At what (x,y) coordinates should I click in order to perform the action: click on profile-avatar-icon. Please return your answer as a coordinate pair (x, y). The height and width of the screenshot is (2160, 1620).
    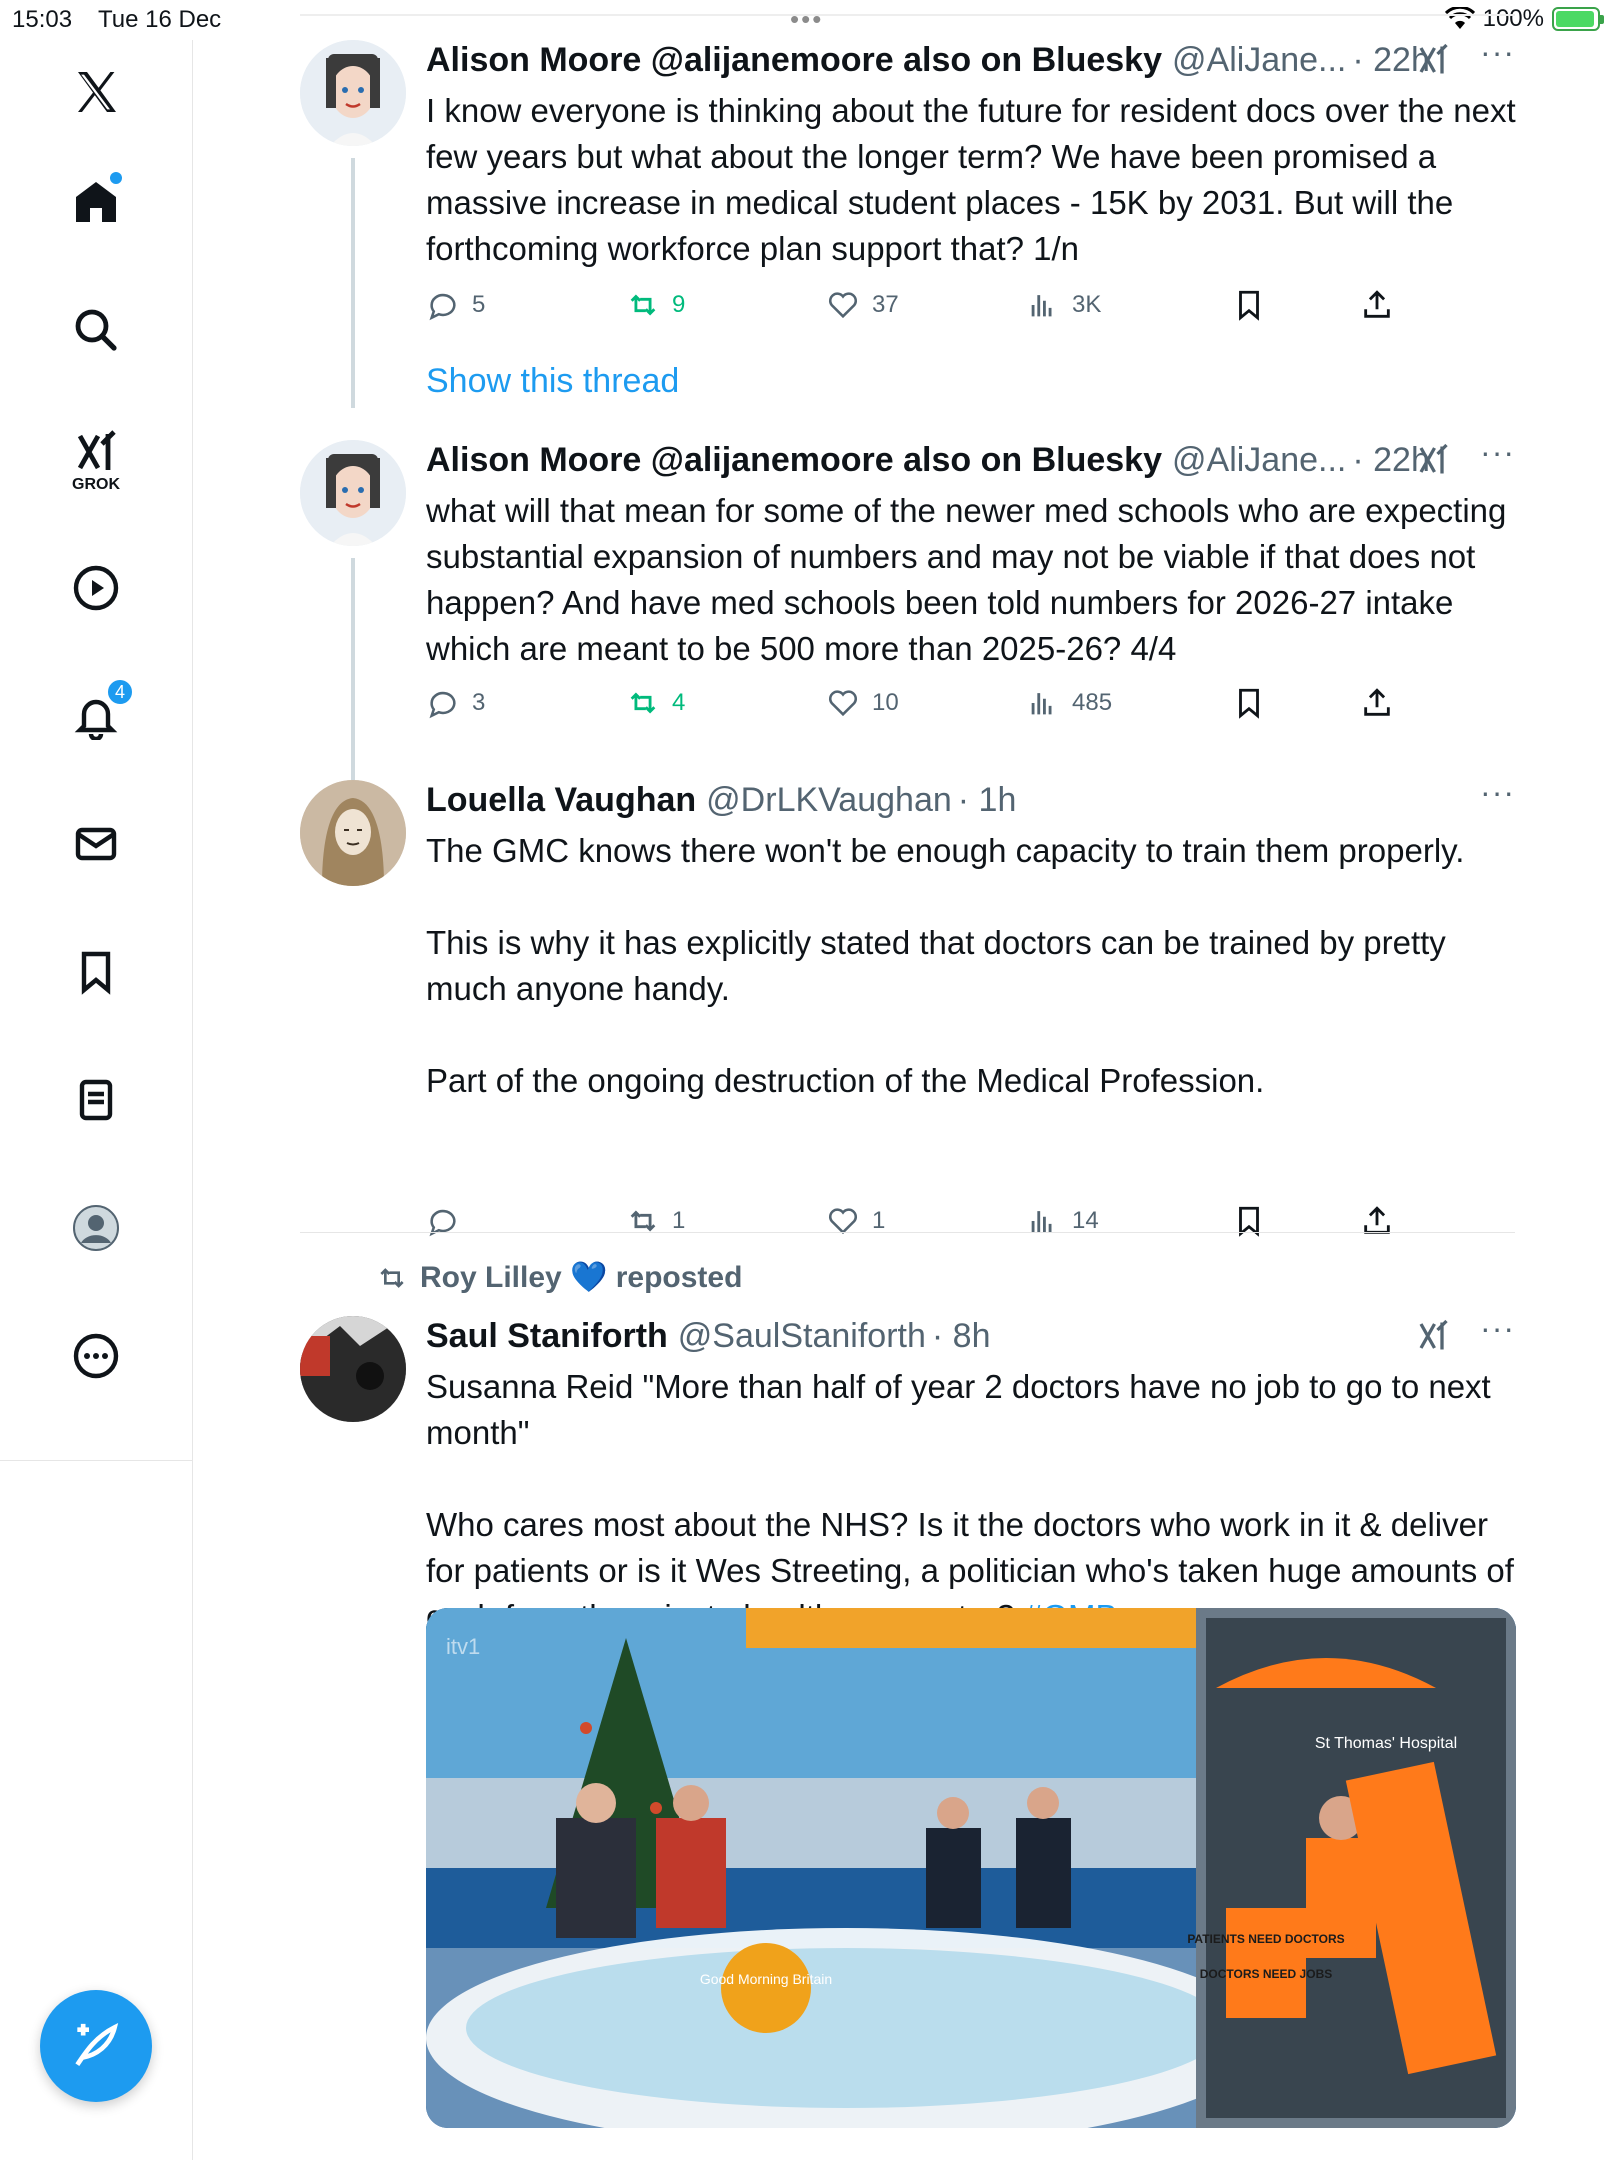
    Looking at the image, I should click on (96, 1228).